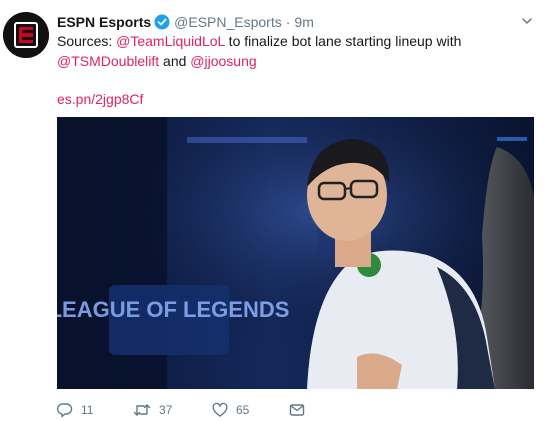 The image size is (550, 421). I want to click on tweet-link-line: es.pn/2jgp8Cf, so click(100, 99).